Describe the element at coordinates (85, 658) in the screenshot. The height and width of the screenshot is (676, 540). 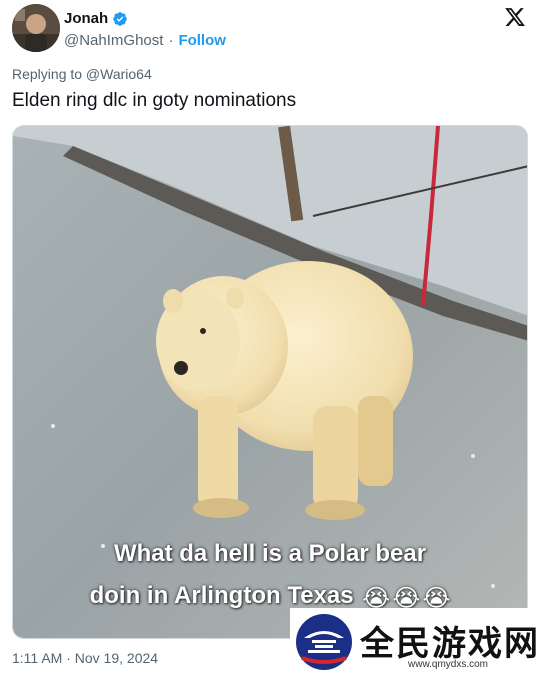
I see `tweet-timestamp: 1:11 AM · Nov 19, 2024` at that location.